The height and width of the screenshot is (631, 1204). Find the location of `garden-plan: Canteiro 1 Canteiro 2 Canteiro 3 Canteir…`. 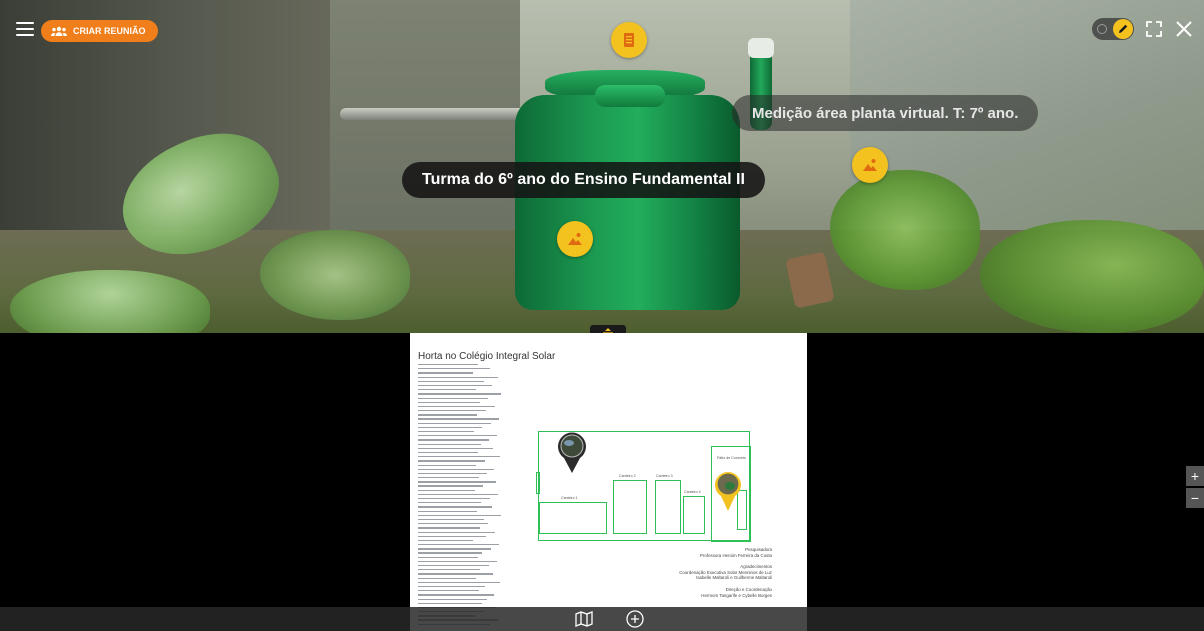

garden-plan: Canteiro 1 Canteiro 2 Canteiro 3 Canteir… is located at coordinates (643, 486).